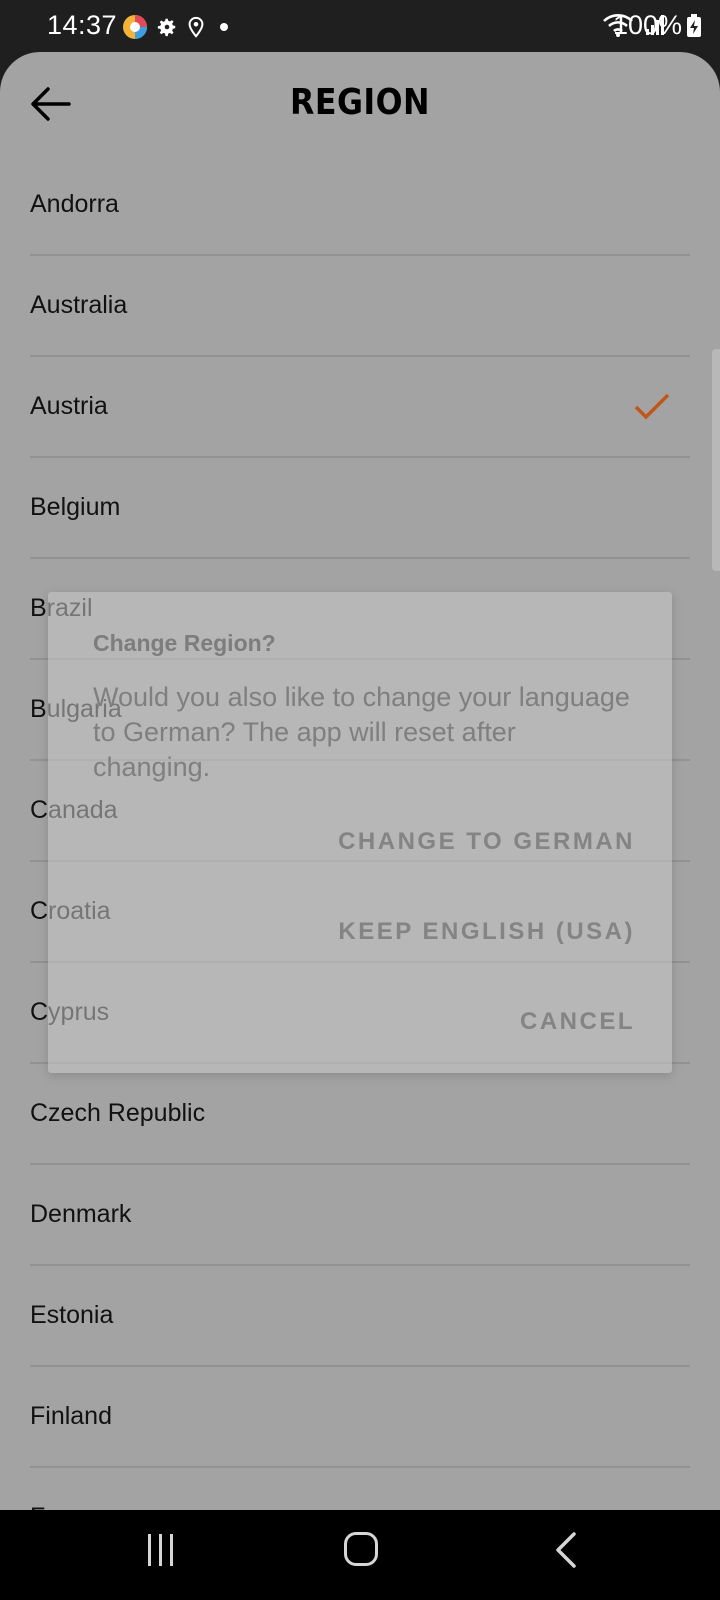  I want to click on region-row: Belgium, so click(360, 508).